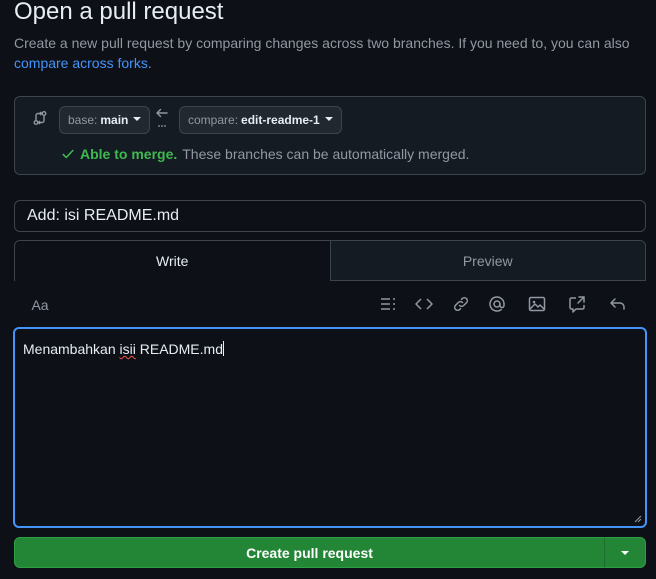 The image size is (656, 579). I want to click on arrow-left-icon, so click(162, 117).